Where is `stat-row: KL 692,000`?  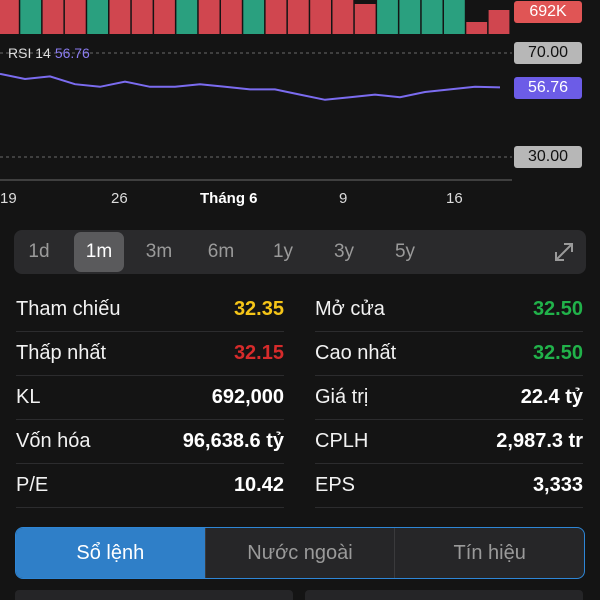
stat-row: KL 692,000 is located at coordinates (150, 398).